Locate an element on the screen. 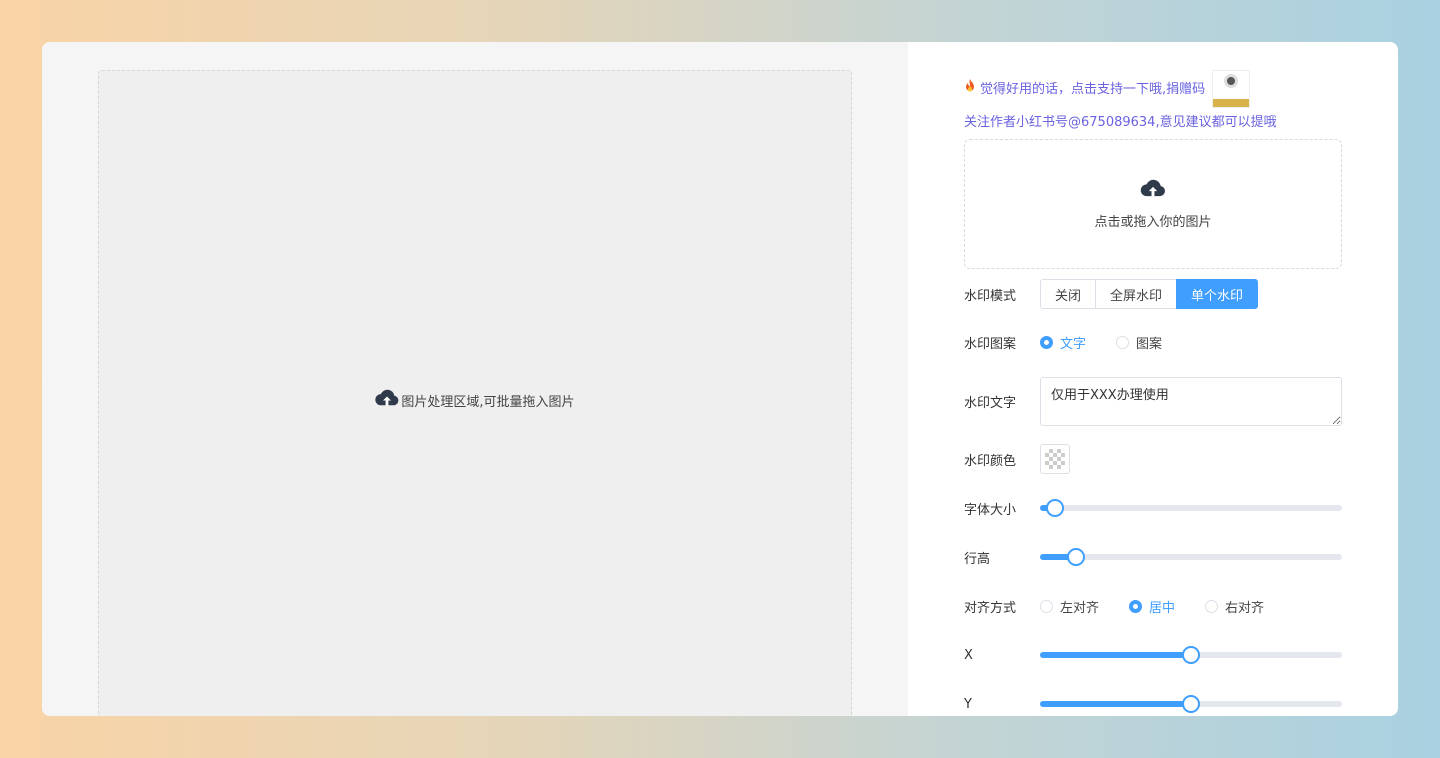 This screenshot has width=1440, height=758. align-left-label: 左对齐 is located at coordinates (1080, 608).